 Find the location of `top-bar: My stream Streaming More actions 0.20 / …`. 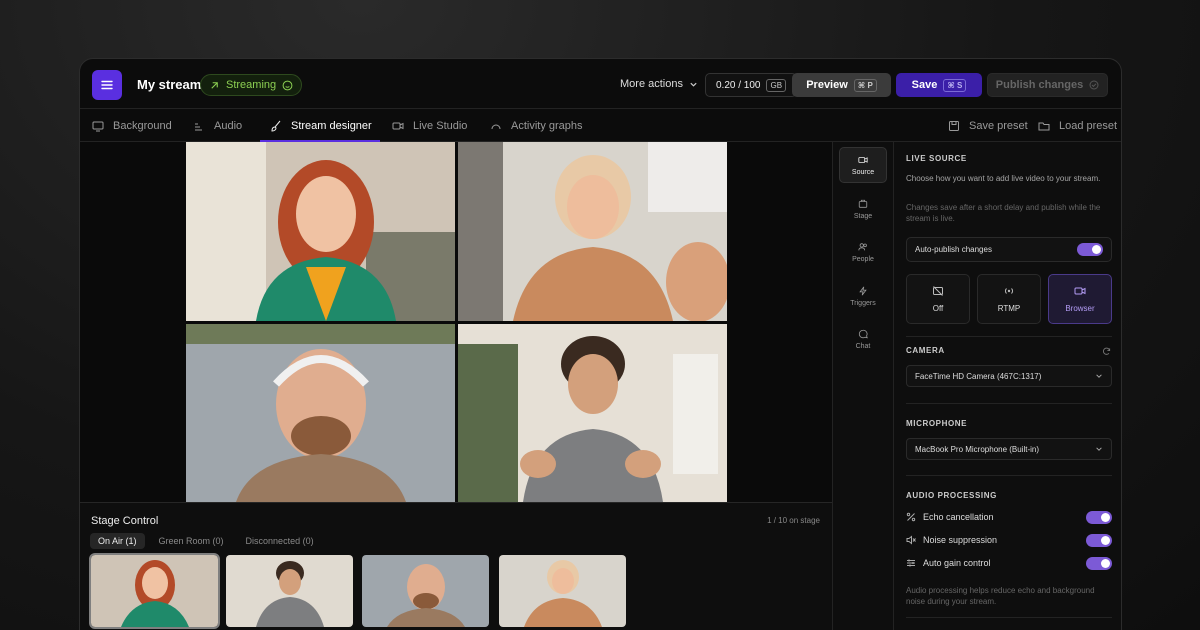

top-bar: My stream Streaming More actions 0.20 / … is located at coordinates (600, 84).